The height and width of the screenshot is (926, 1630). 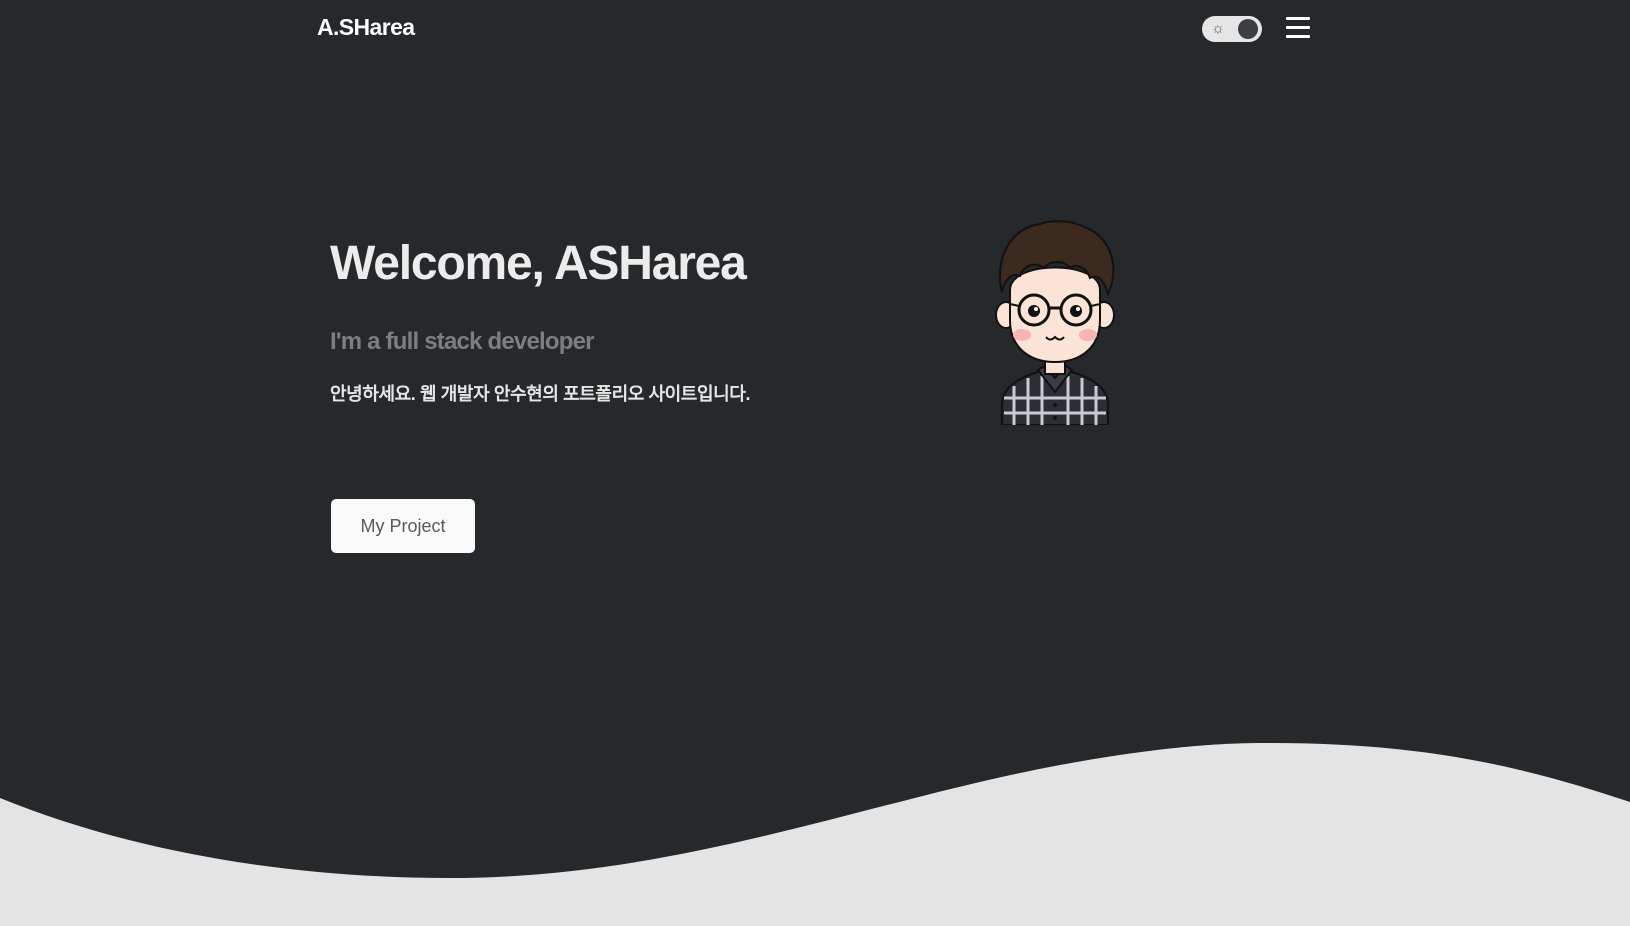 What do you see at coordinates (540, 394) in the screenshot?
I see `hero-intro: 안녕하세요. 웹 개발자 안수현의 포트폴리오 사이트입니다.` at bounding box center [540, 394].